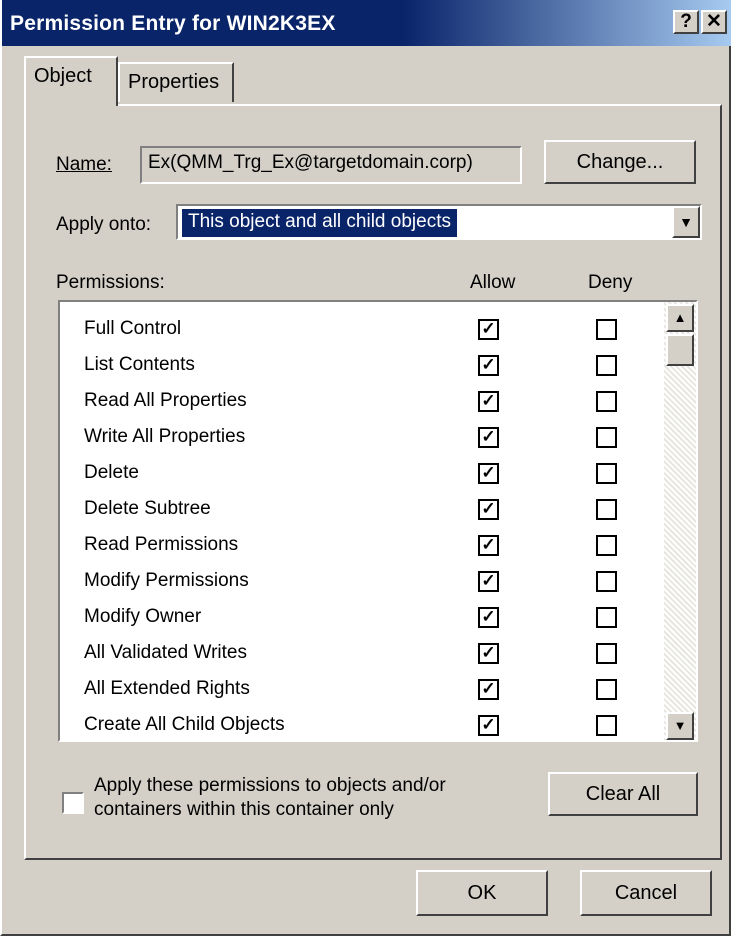 This screenshot has height=936, width=731. I want to click on dropdown-arrow-button: ▼, so click(686, 222).